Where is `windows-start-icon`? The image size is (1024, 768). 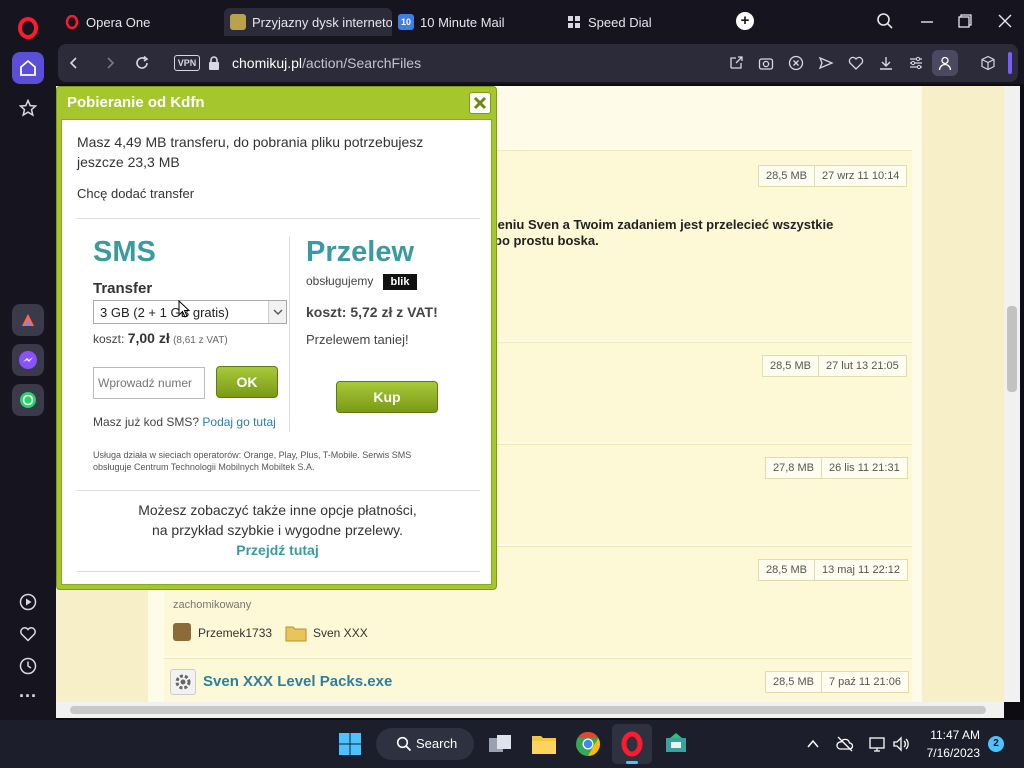
windows-start-icon is located at coordinates (350, 744).